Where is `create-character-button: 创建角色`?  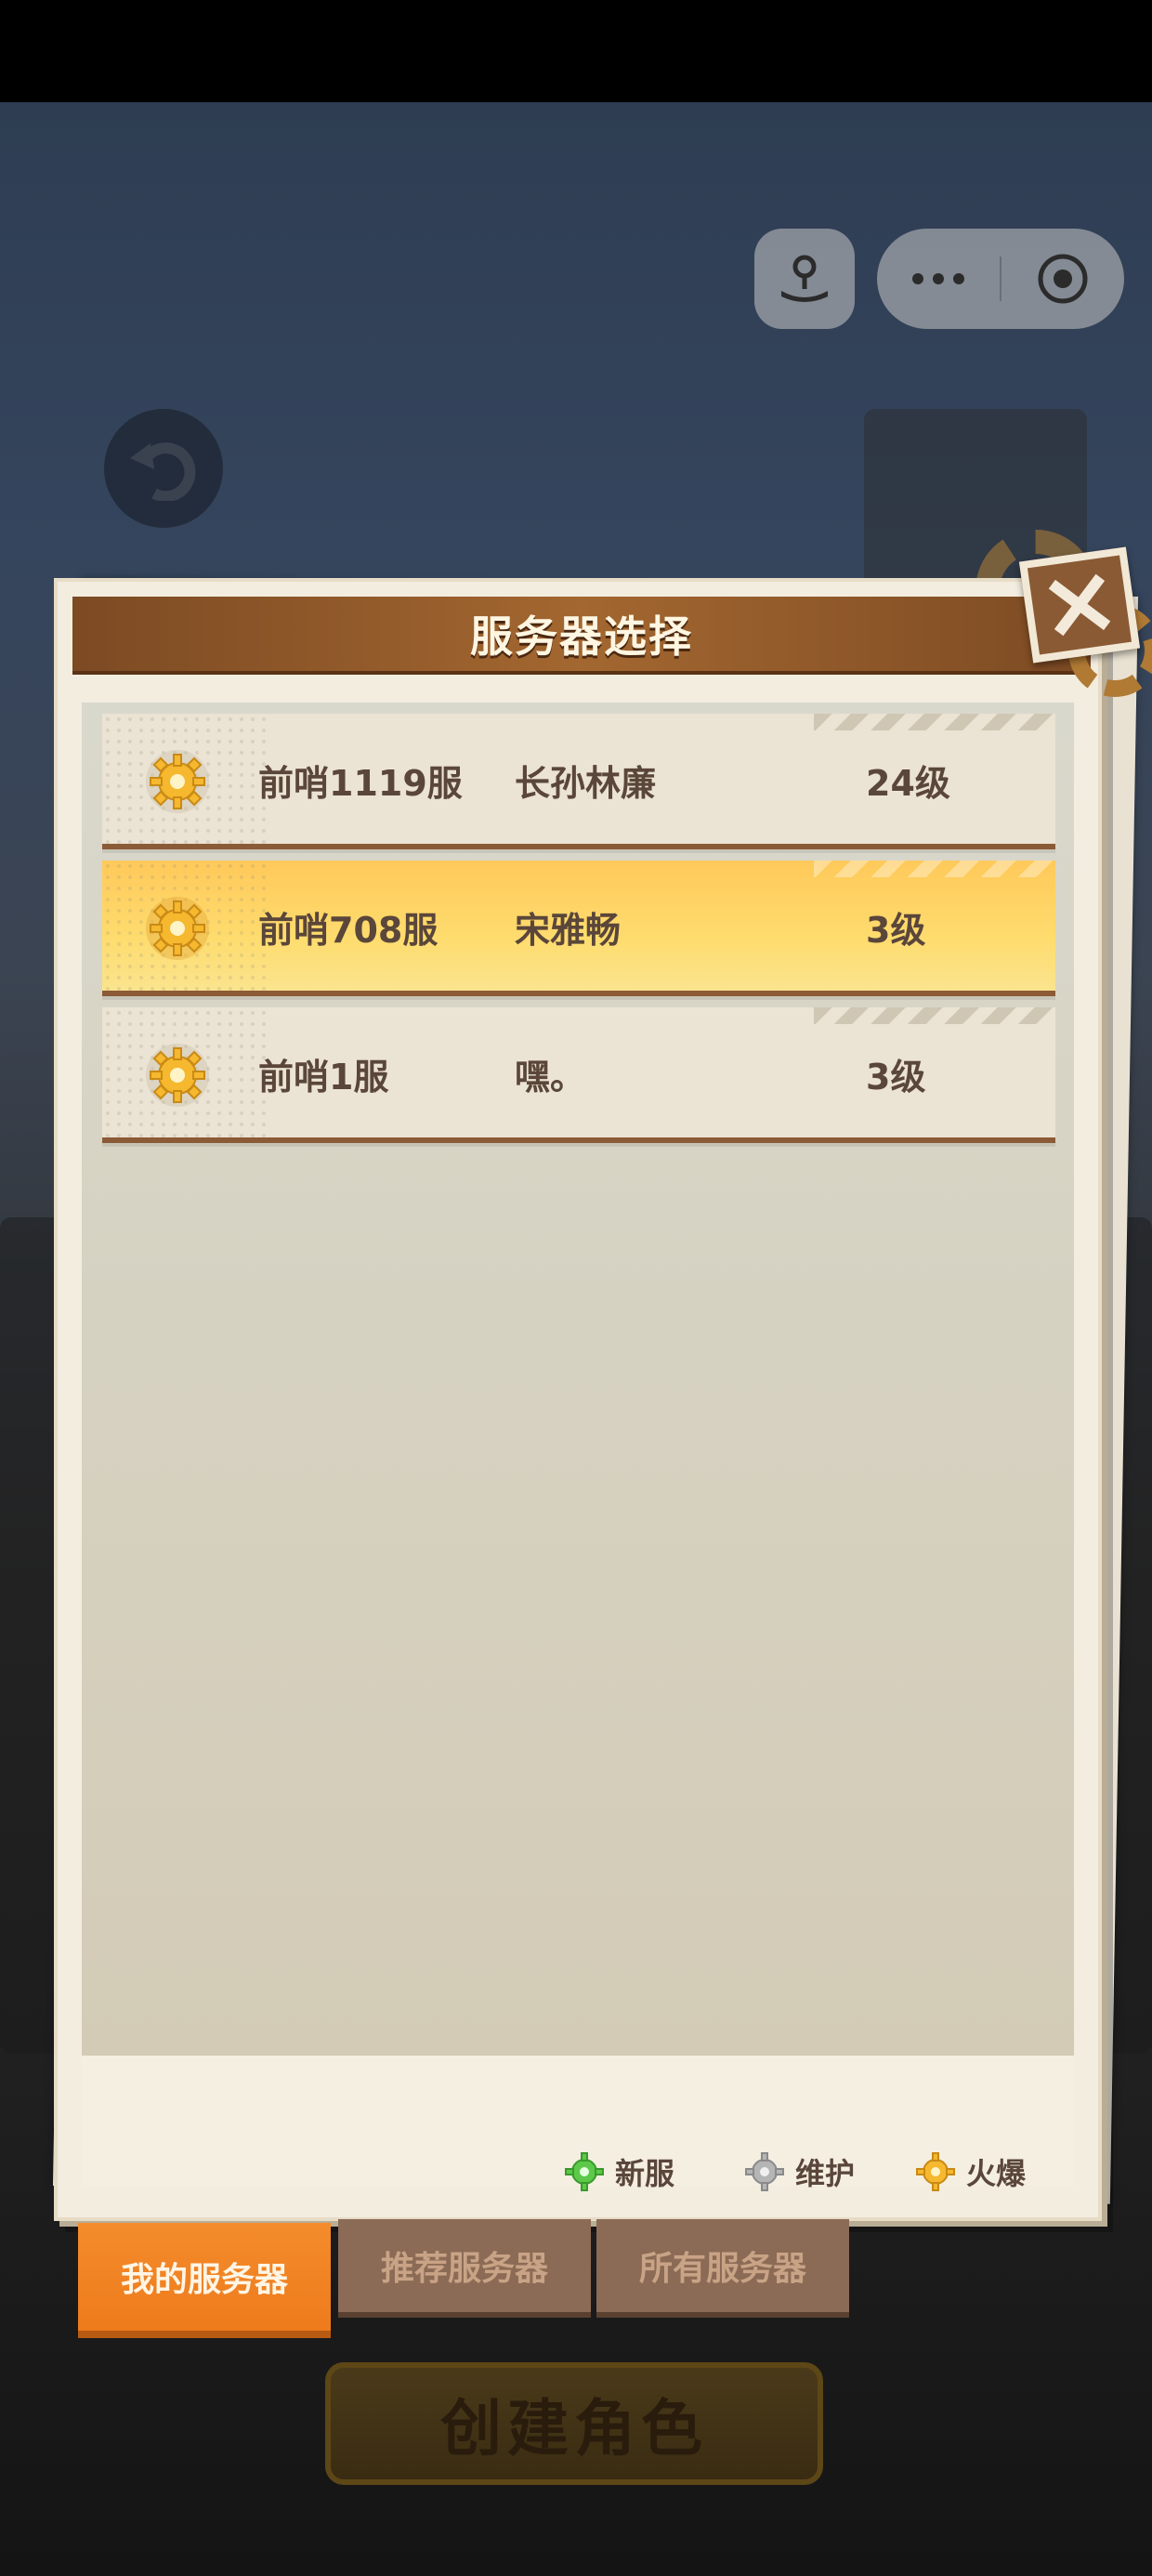
create-character-button: 创建角色 is located at coordinates (574, 2423).